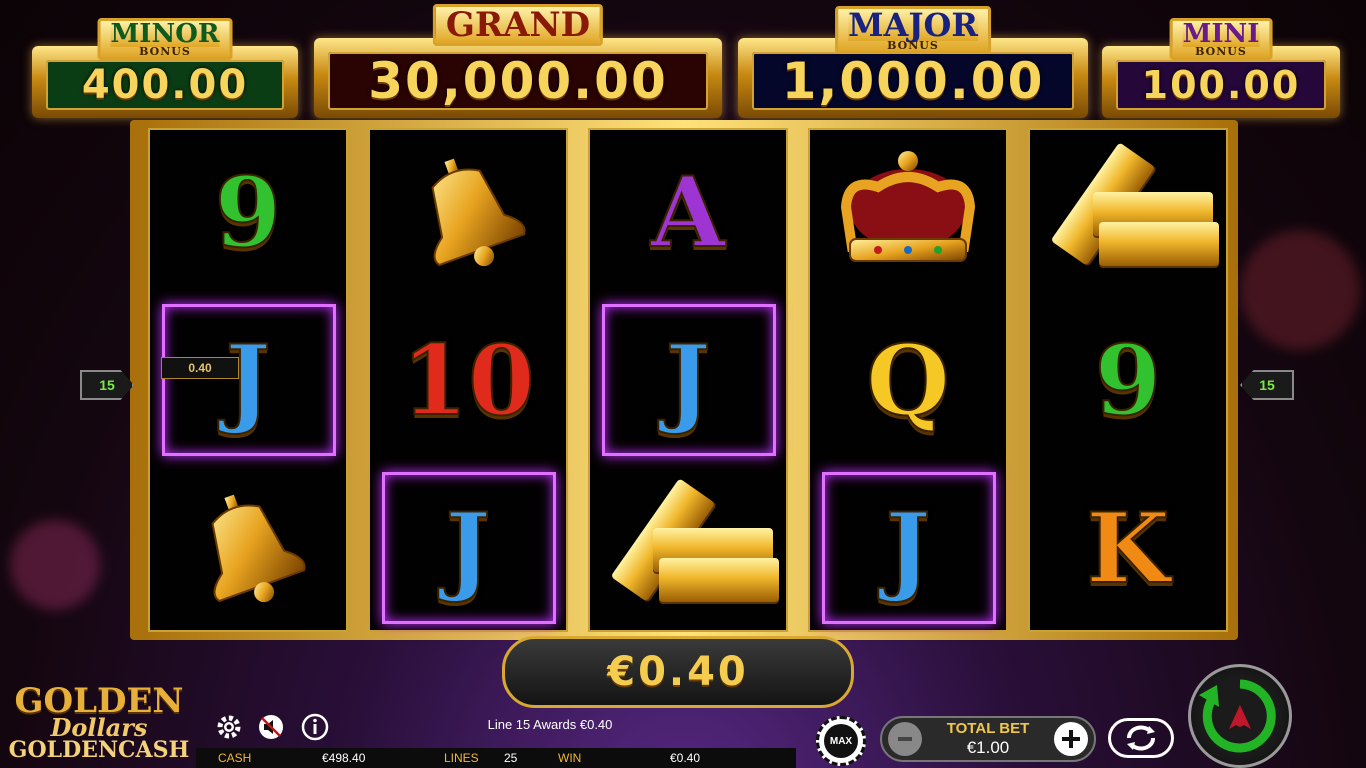 The image size is (1366, 768). Describe the element at coordinates (913, 81) in the screenshot. I see `jackpot-major-value: 1,000.00` at that location.